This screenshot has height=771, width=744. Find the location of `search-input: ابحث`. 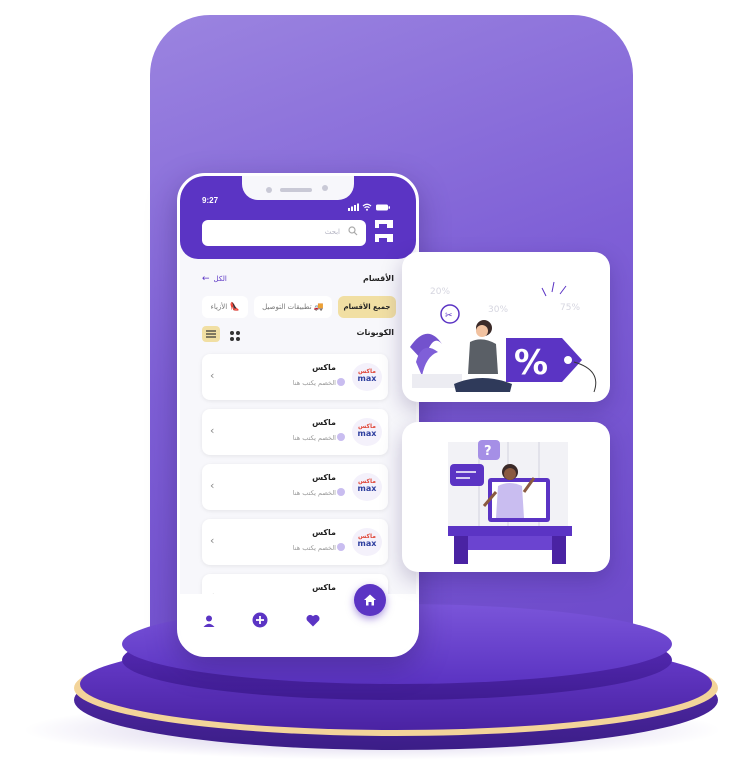

search-input: ابحث is located at coordinates (284, 233).